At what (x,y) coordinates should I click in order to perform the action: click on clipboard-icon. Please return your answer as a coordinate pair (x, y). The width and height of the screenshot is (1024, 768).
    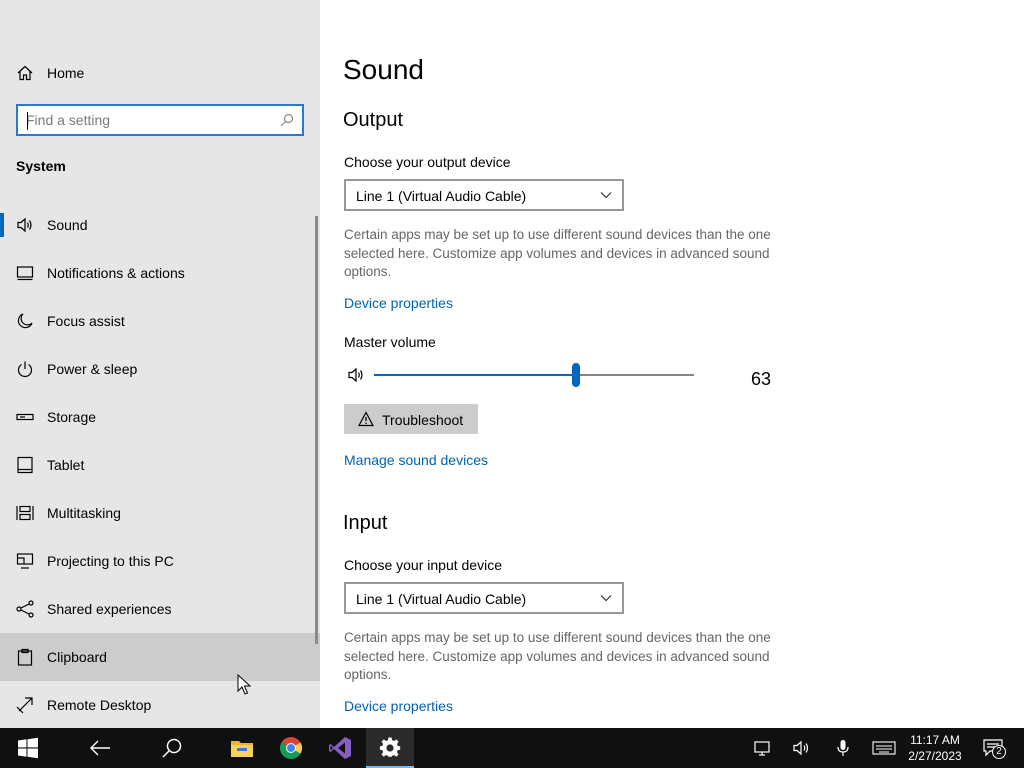
    Looking at the image, I should click on (25, 657).